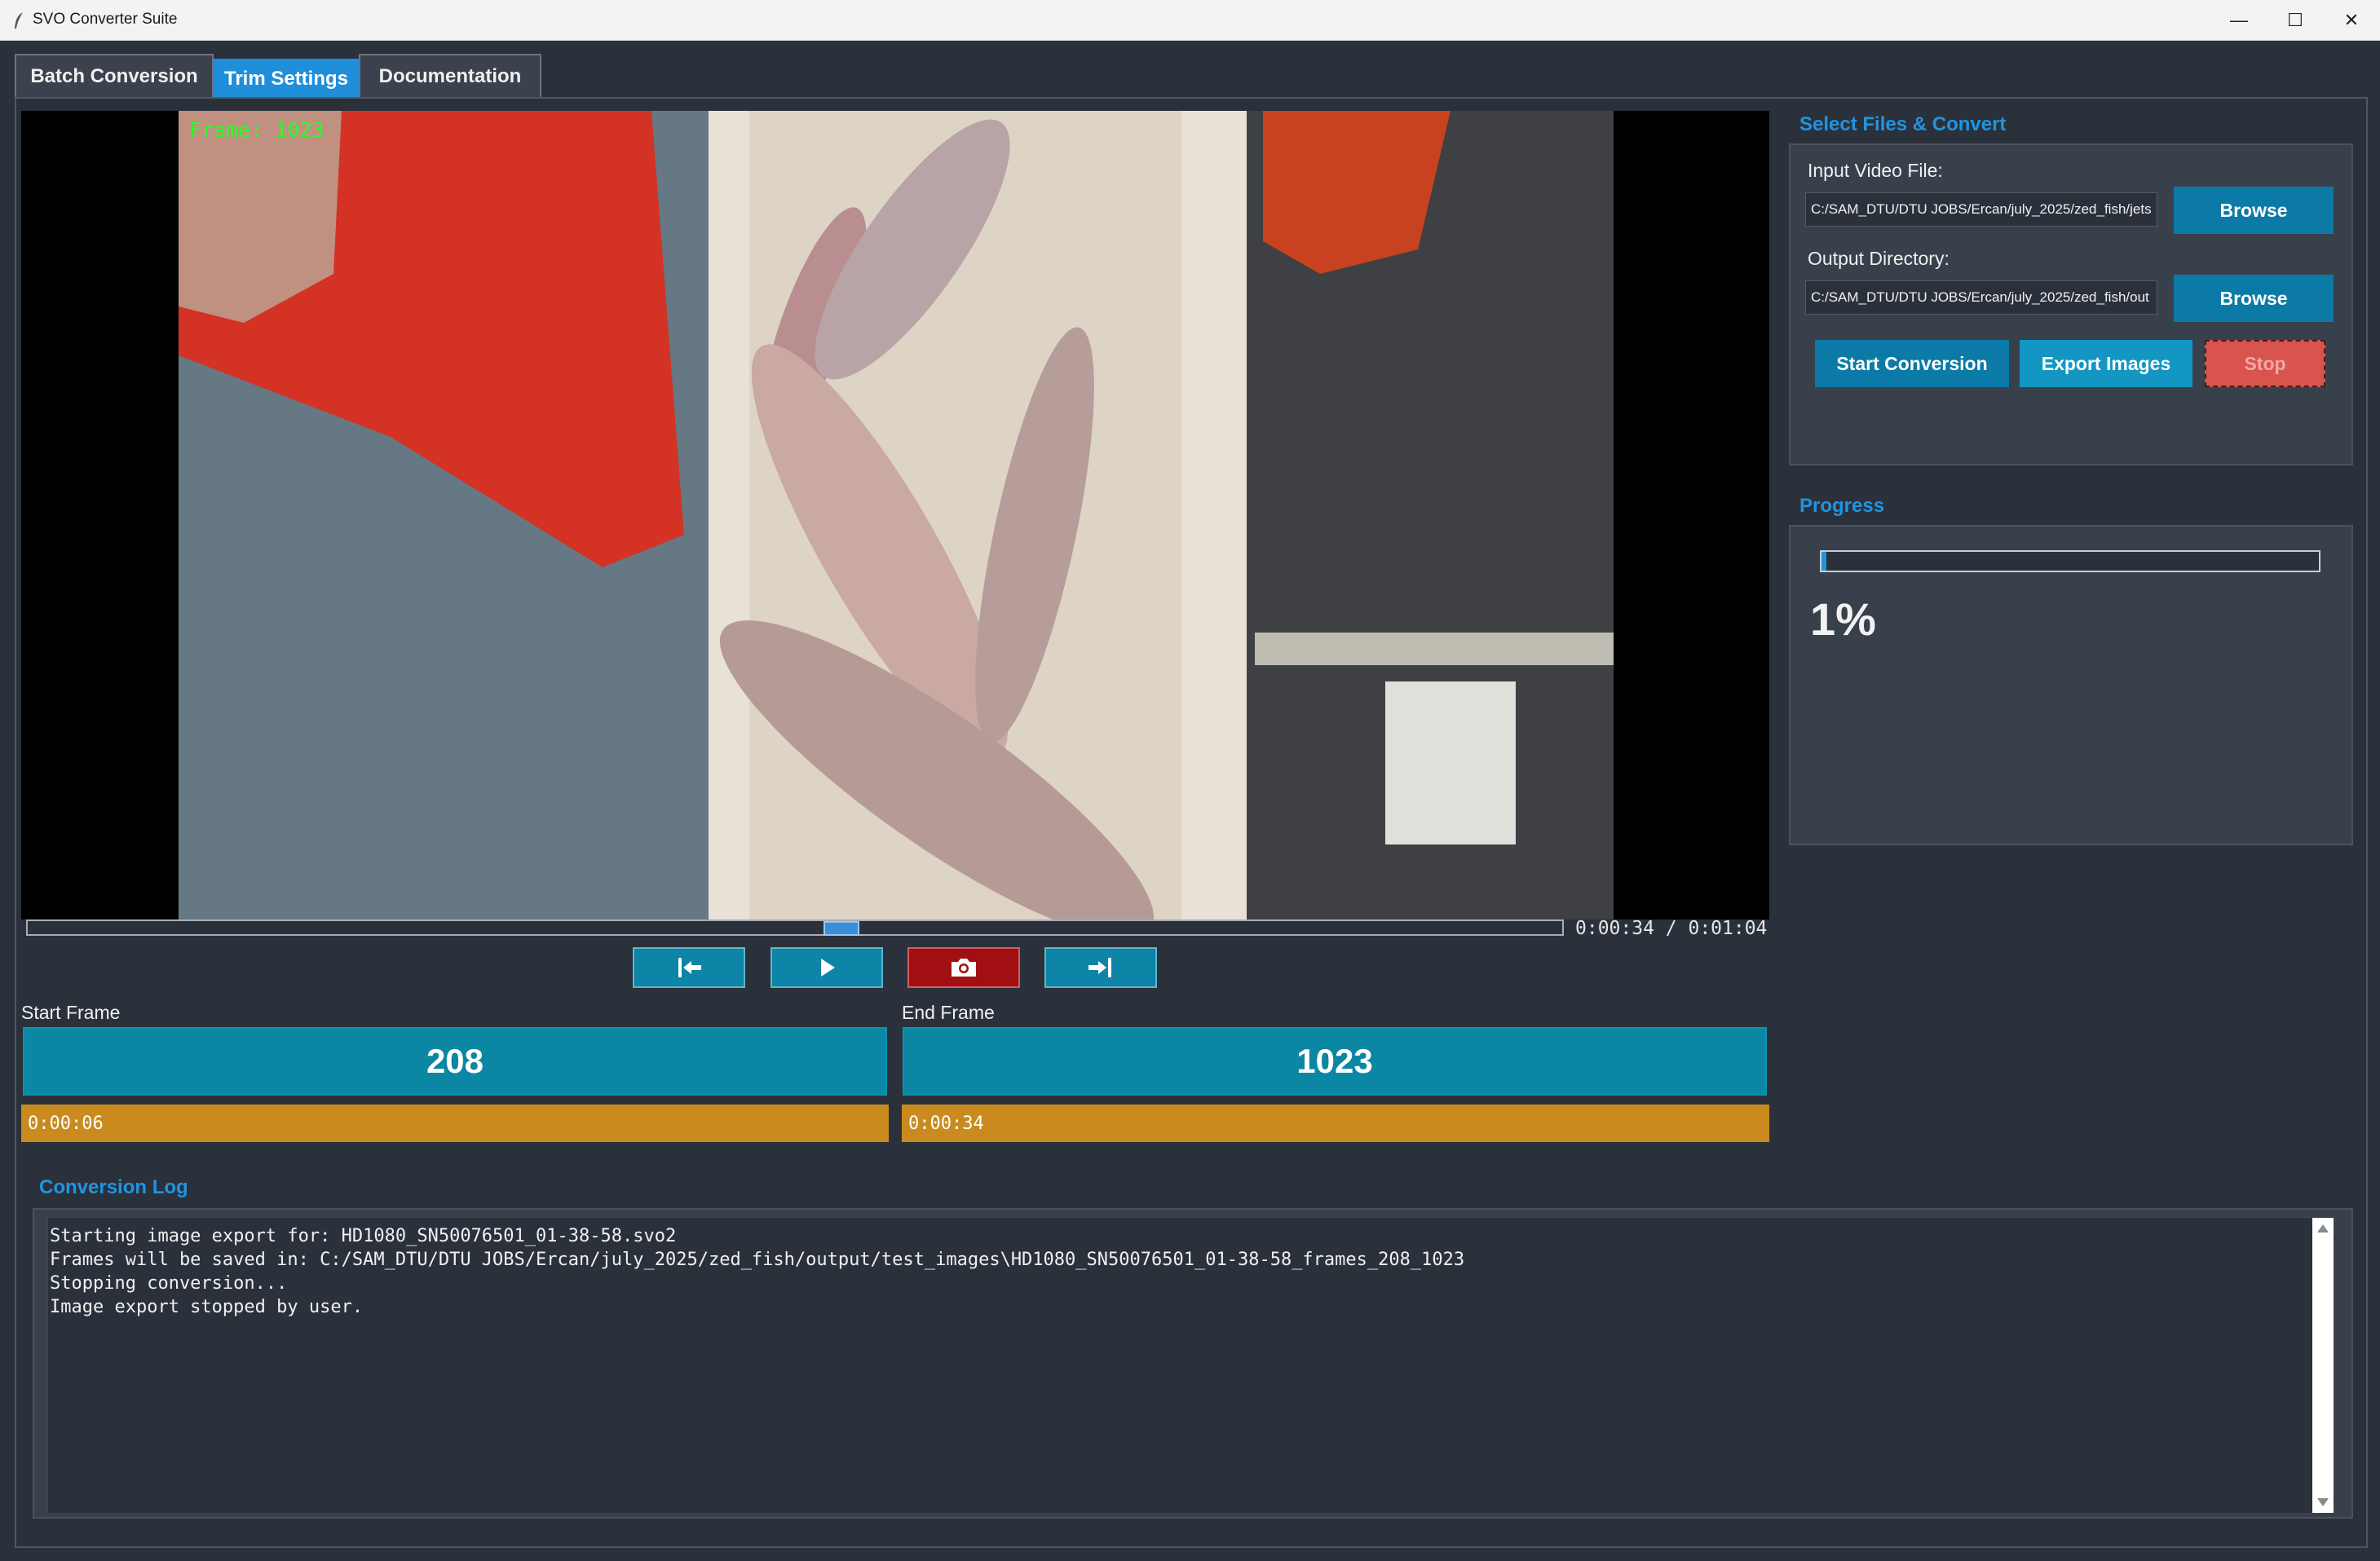 The image size is (2380, 1561). What do you see at coordinates (207, 1307) in the screenshot?
I see `log-line: Image export stopped by user.` at bounding box center [207, 1307].